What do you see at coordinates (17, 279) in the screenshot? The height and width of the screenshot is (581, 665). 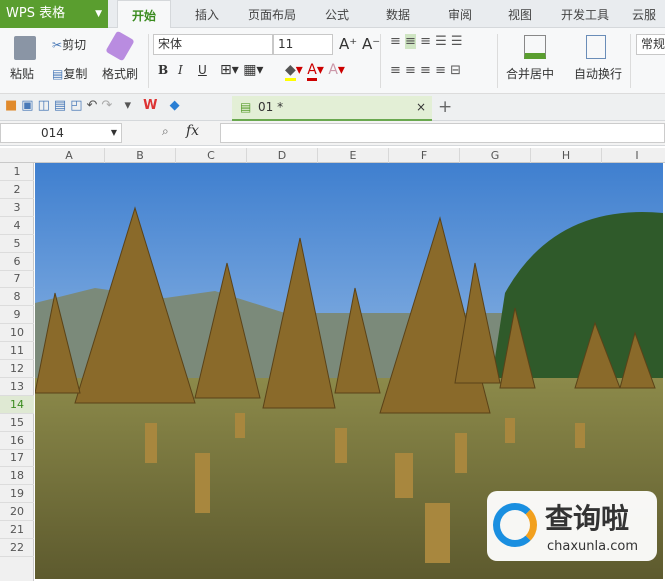 I see `row-header: 7` at bounding box center [17, 279].